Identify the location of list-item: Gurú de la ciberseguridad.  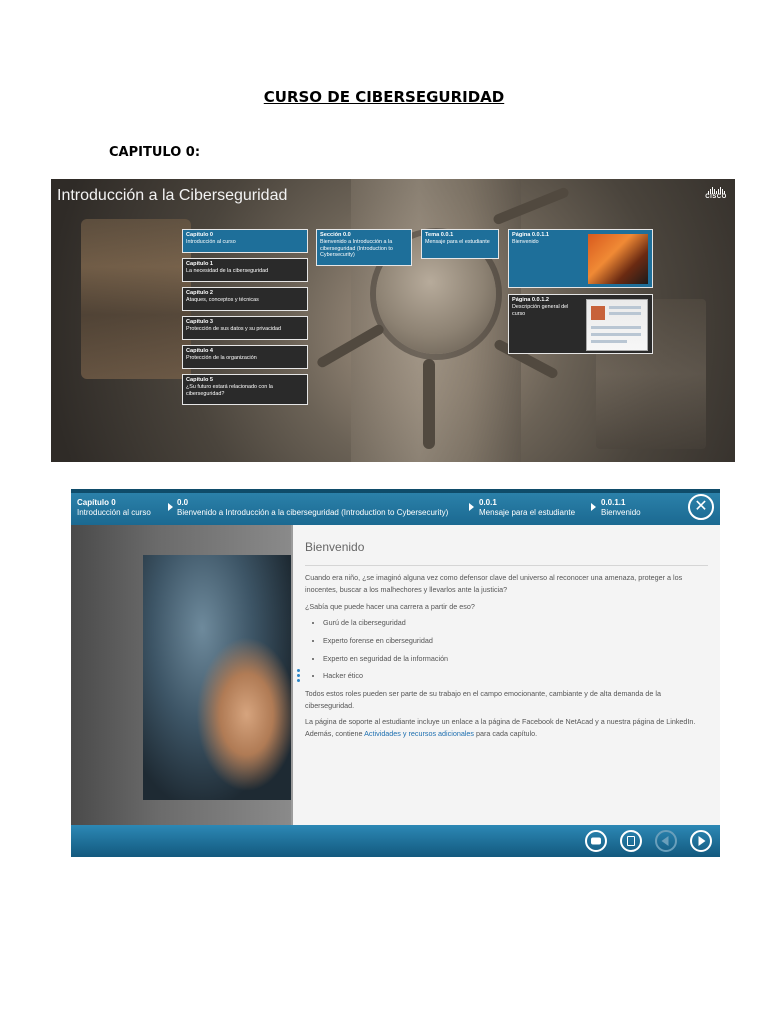
(515, 623).